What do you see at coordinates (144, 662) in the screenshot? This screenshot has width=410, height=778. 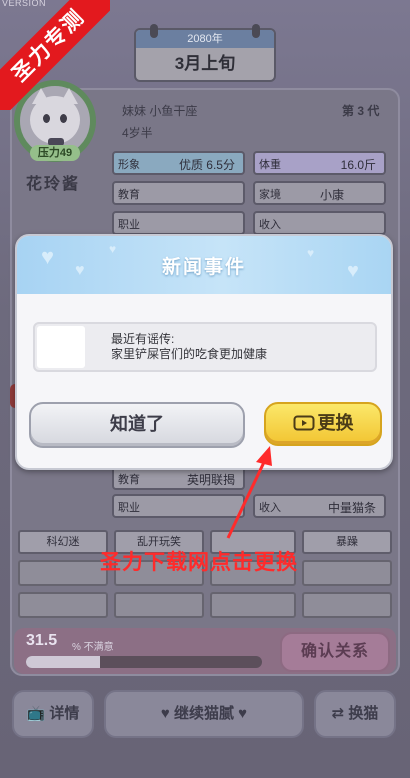 I see `satisfaction-bar` at bounding box center [144, 662].